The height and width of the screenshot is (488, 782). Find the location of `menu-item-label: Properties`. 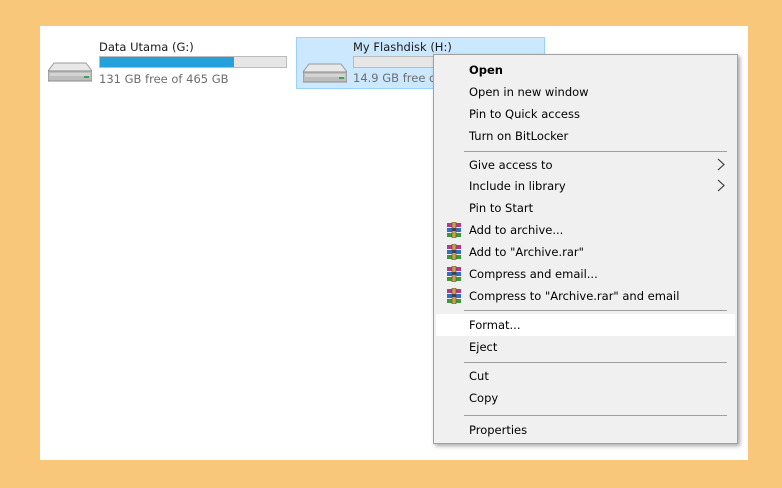

menu-item-label: Properties is located at coordinates (498, 430).